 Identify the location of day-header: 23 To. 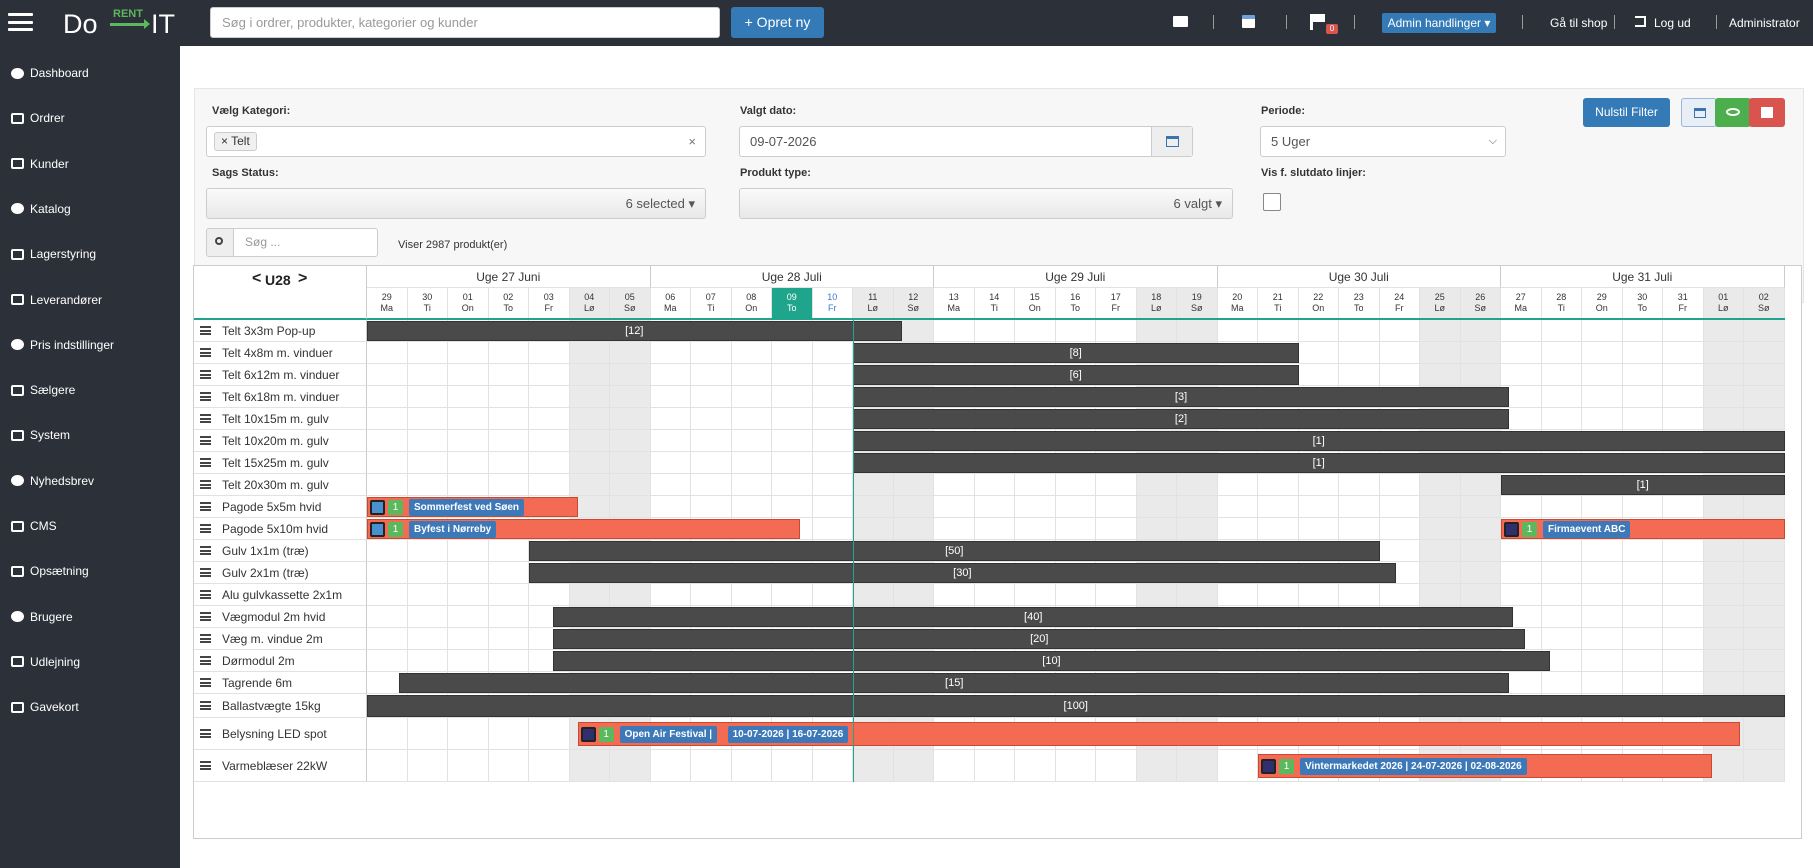
(1359, 303).